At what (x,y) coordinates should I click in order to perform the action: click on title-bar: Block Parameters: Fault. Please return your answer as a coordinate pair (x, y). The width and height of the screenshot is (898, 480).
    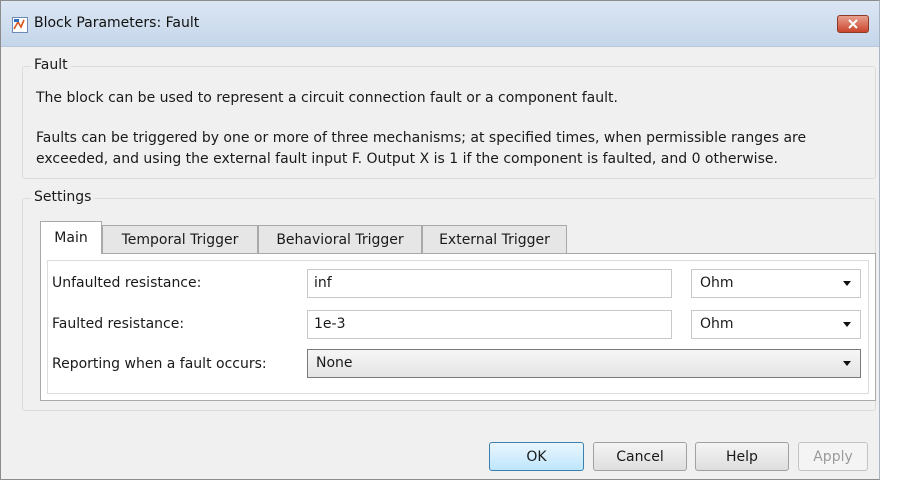
    Looking at the image, I should click on (440, 24).